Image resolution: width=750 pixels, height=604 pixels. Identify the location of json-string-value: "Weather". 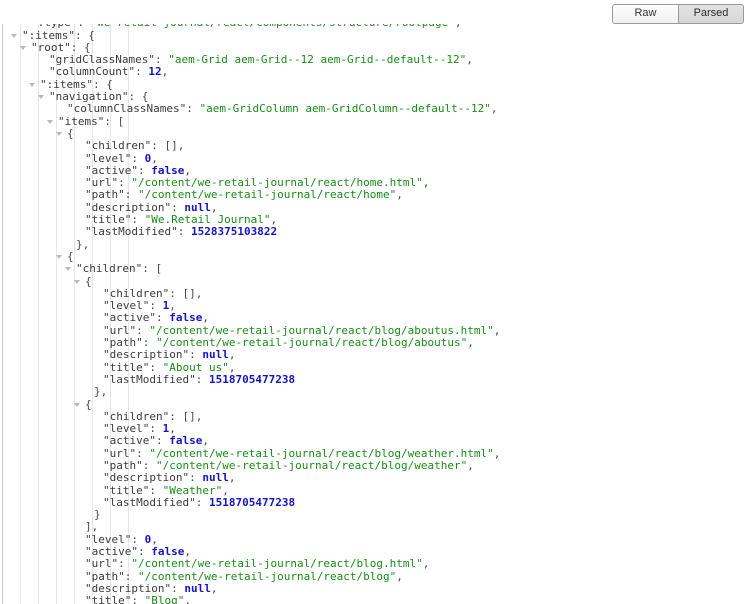
(192, 490).